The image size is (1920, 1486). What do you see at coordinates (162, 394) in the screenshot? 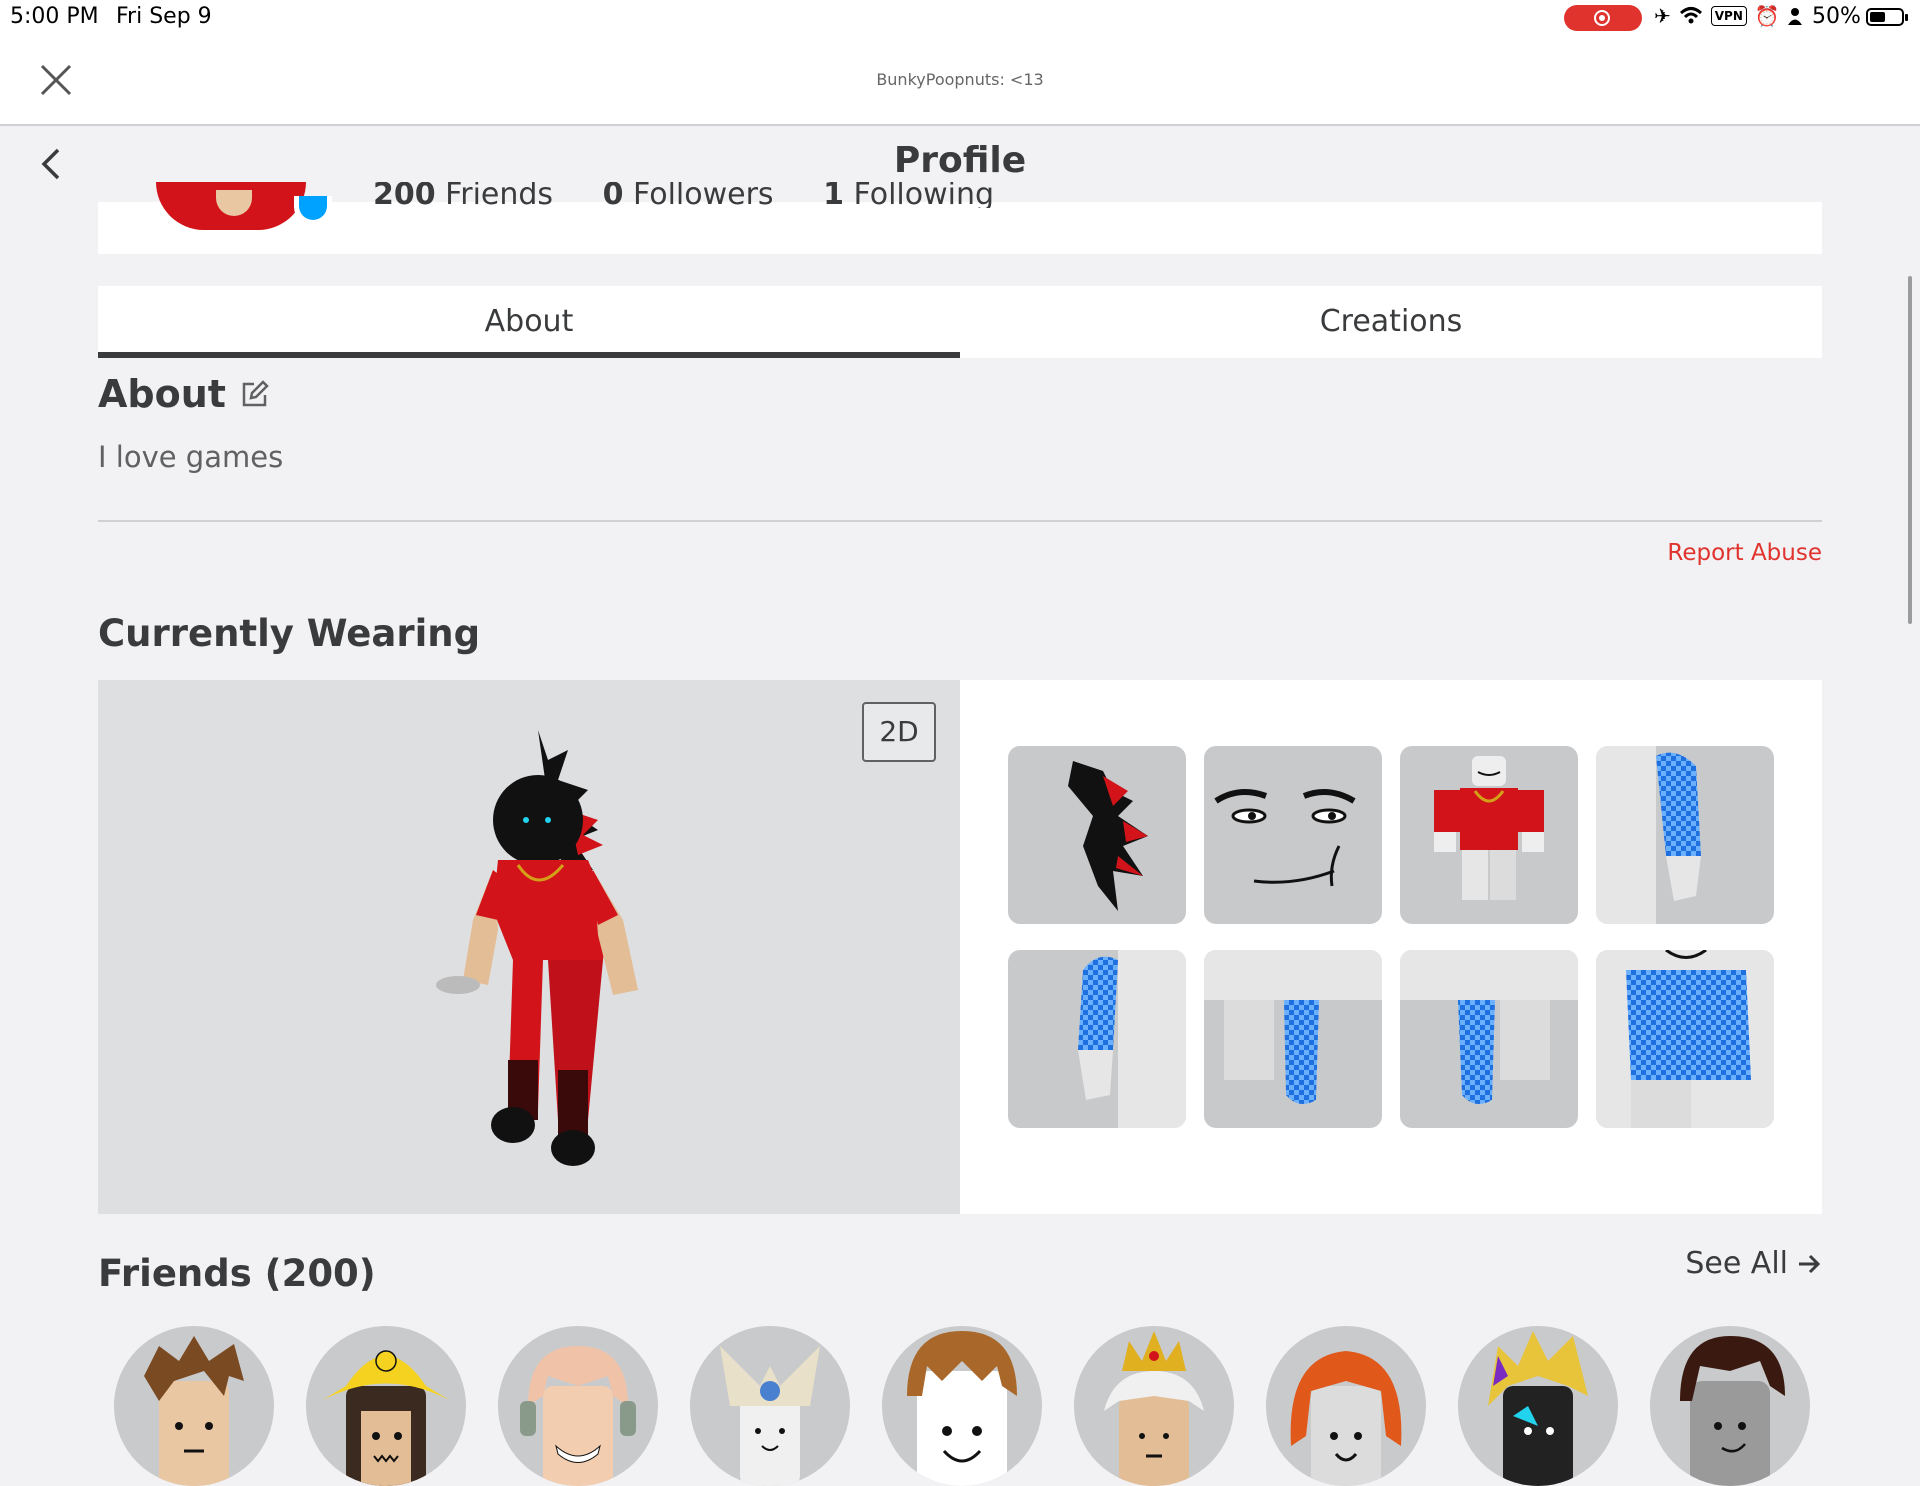
I see `about-title: About` at bounding box center [162, 394].